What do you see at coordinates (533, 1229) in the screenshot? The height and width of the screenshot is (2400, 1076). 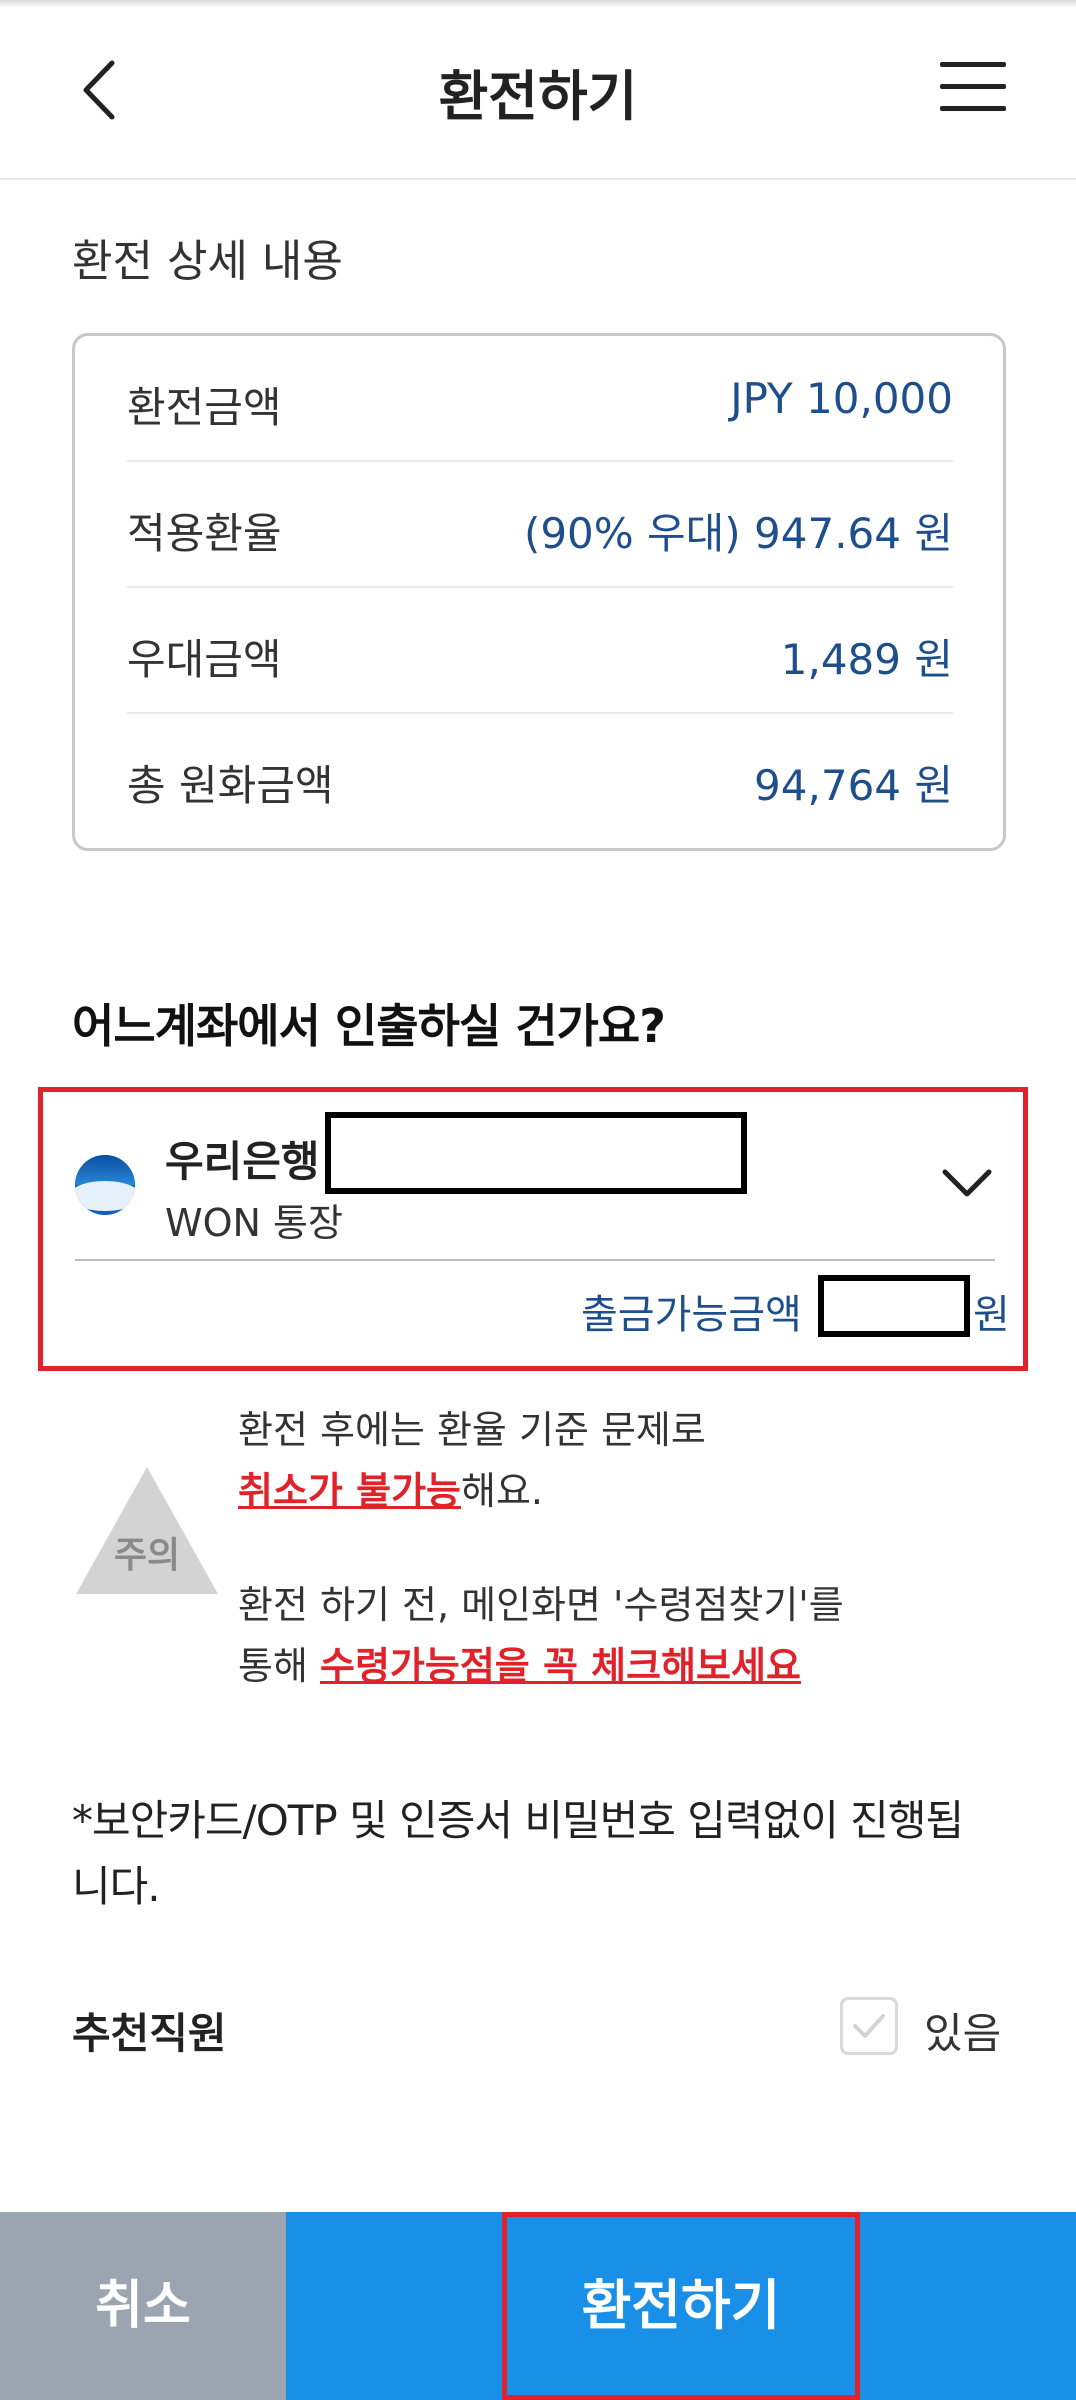 I see `account-selector: 우리은행 WON 통장 출금가능금액 원` at bounding box center [533, 1229].